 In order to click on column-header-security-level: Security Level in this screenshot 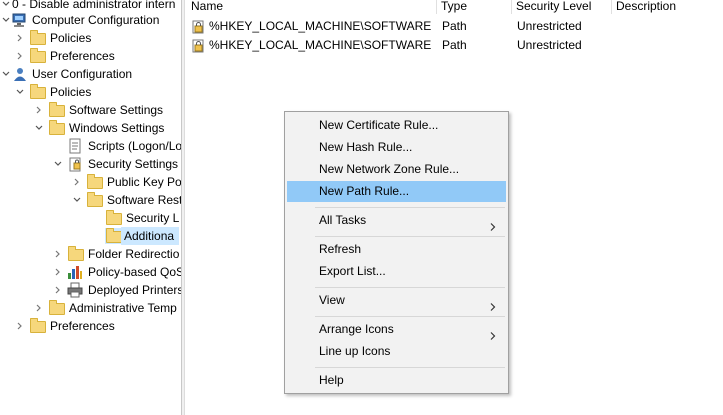, I will do `click(563, 7)`.